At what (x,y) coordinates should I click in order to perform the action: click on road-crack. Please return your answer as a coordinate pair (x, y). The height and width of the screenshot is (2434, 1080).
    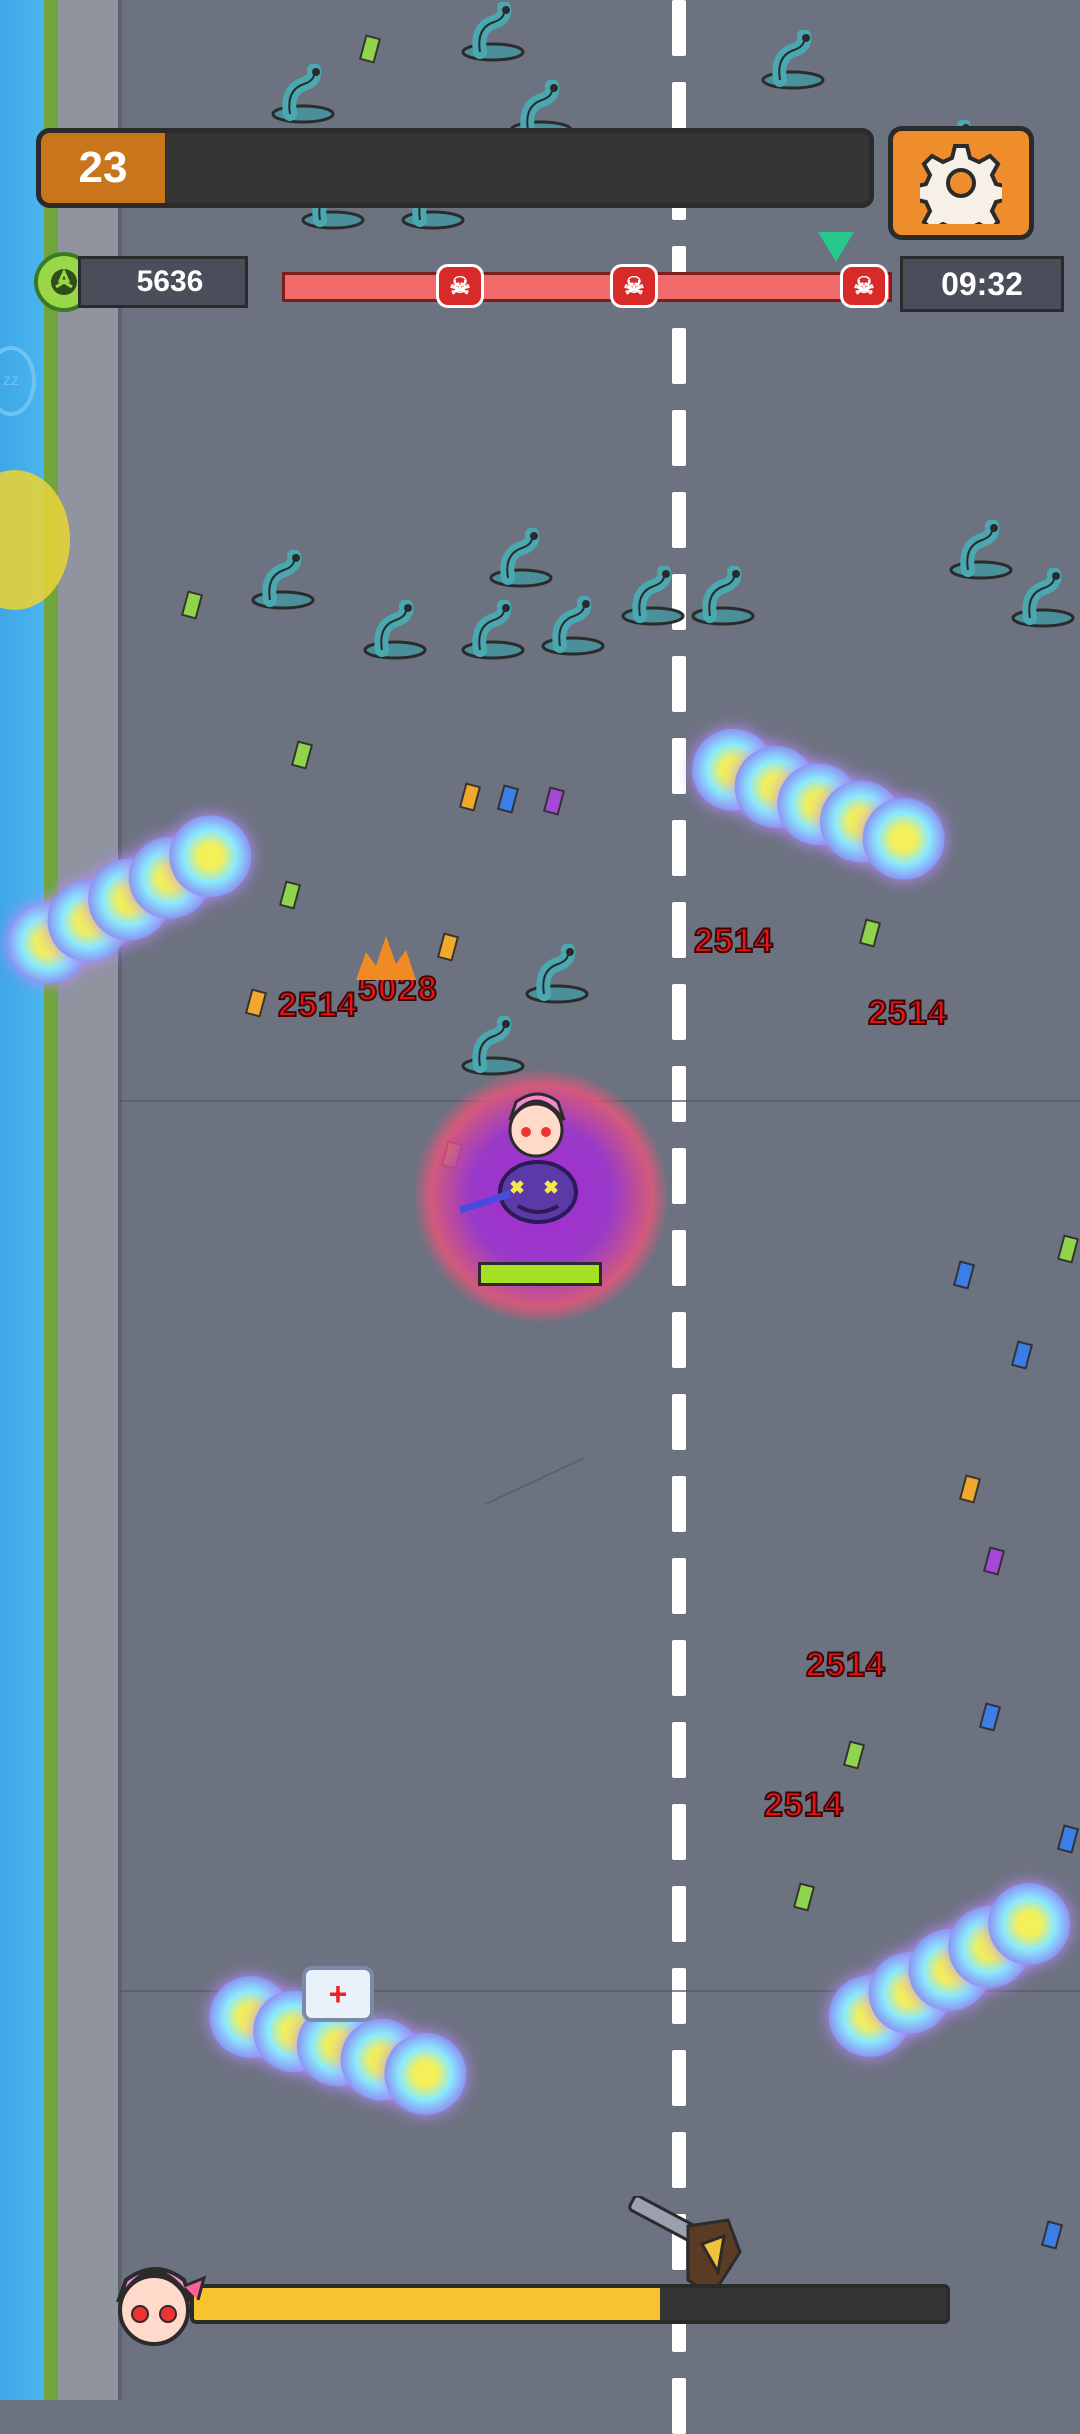
    Looking at the image, I should click on (535, 1481).